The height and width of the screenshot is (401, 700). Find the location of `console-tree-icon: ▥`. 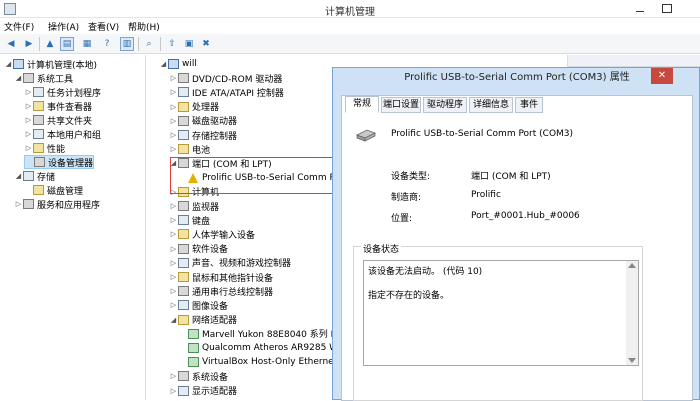

console-tree-icon: ▥ is located at coordinates (127, 44).